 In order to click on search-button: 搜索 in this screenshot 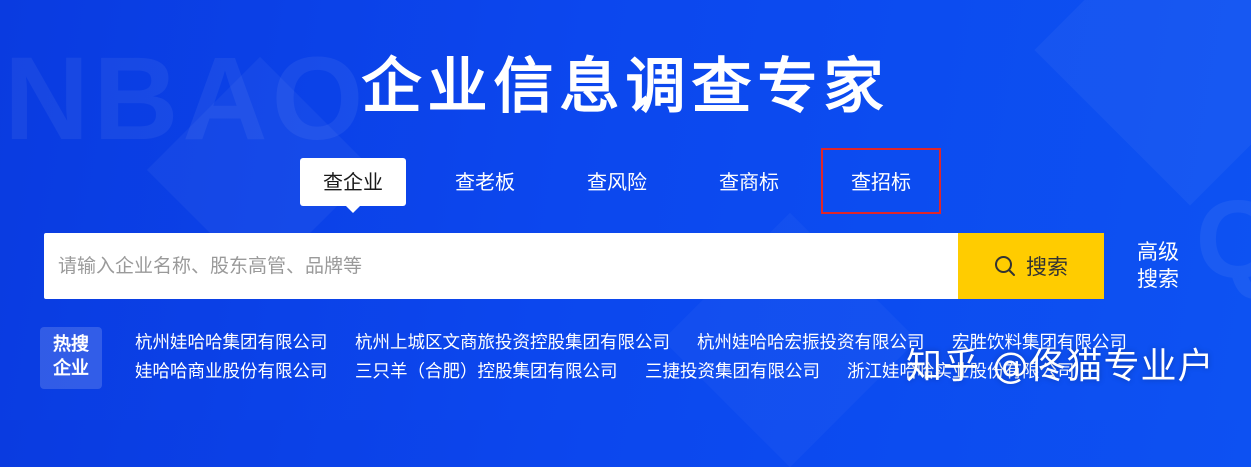, I will do `click(1031, 266)`.